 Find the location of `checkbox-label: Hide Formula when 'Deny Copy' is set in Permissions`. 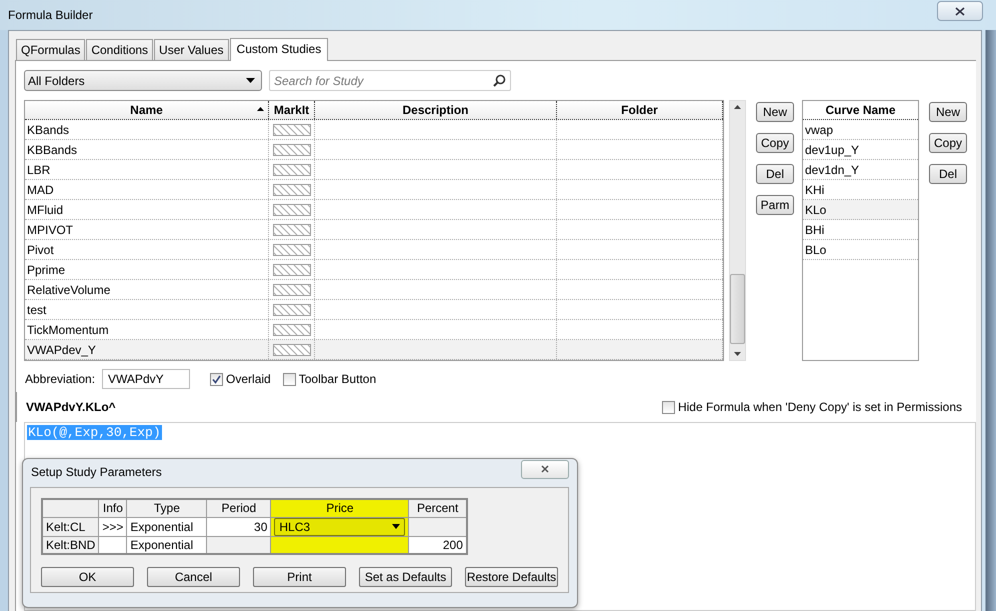

checkbox-label: Hide Formula when 'Deny Copy' is set in Permissions is located at coordinates (820, 407).